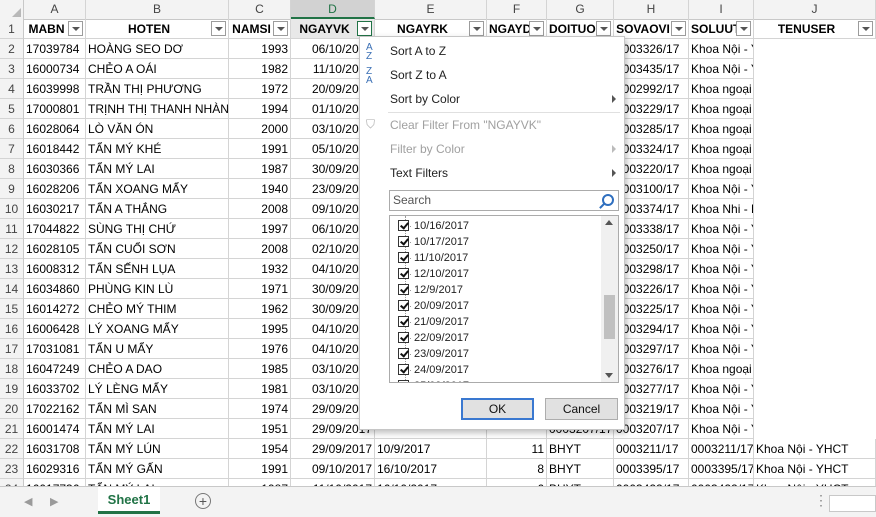 This screenshot has height=517, width=876. I want to click on filter-list-item: 22/09/2017, so click(433, 338).